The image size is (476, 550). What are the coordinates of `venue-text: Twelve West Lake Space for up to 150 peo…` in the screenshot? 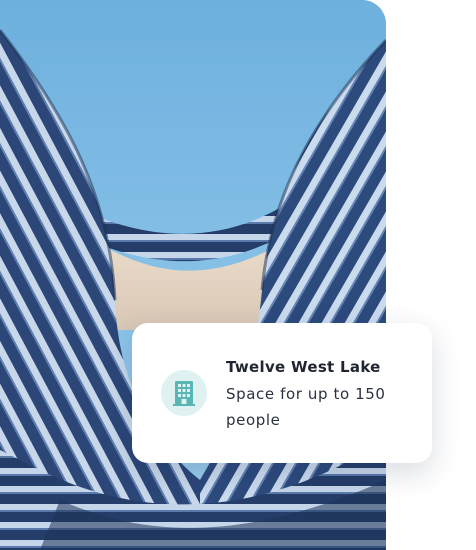 It's located at (322, 394).